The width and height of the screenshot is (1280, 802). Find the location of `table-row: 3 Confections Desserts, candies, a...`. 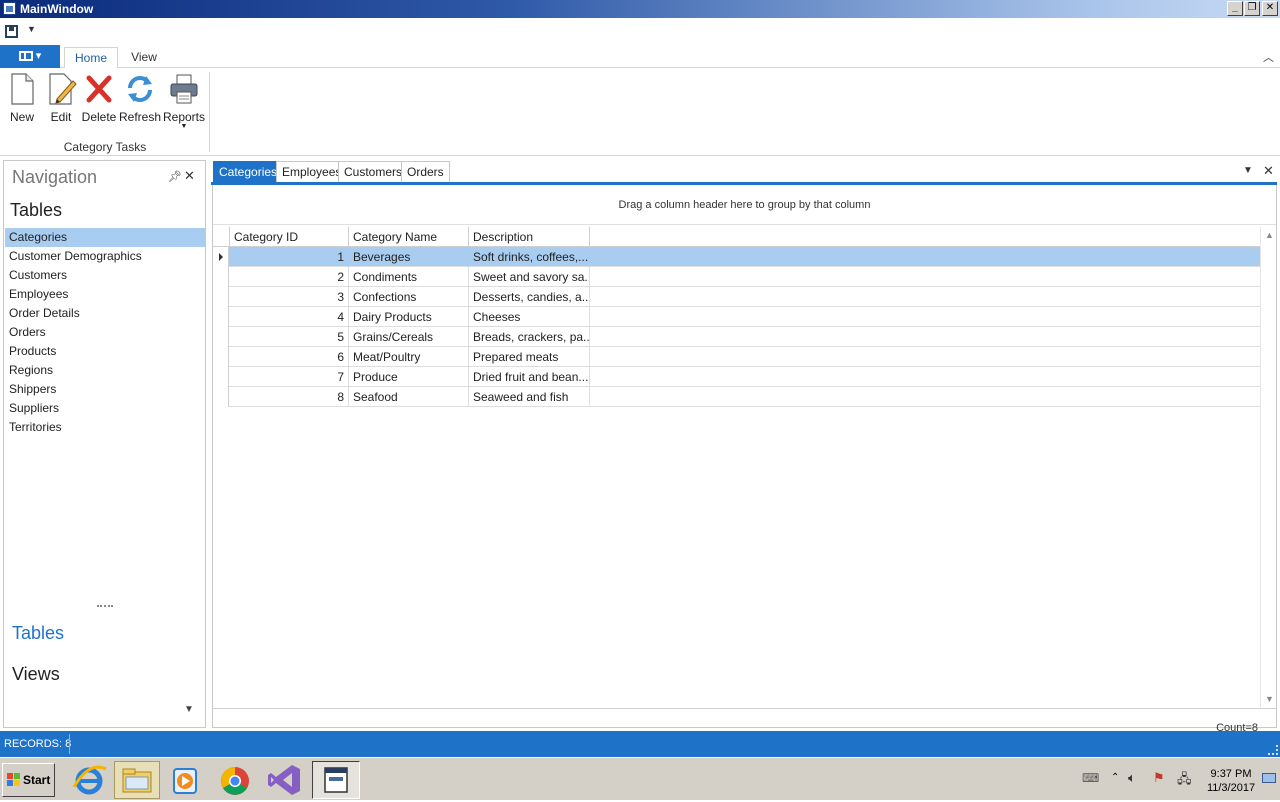

table-row: 3 Confections Desserts, candies, a... is located at coordinates (736, 297).